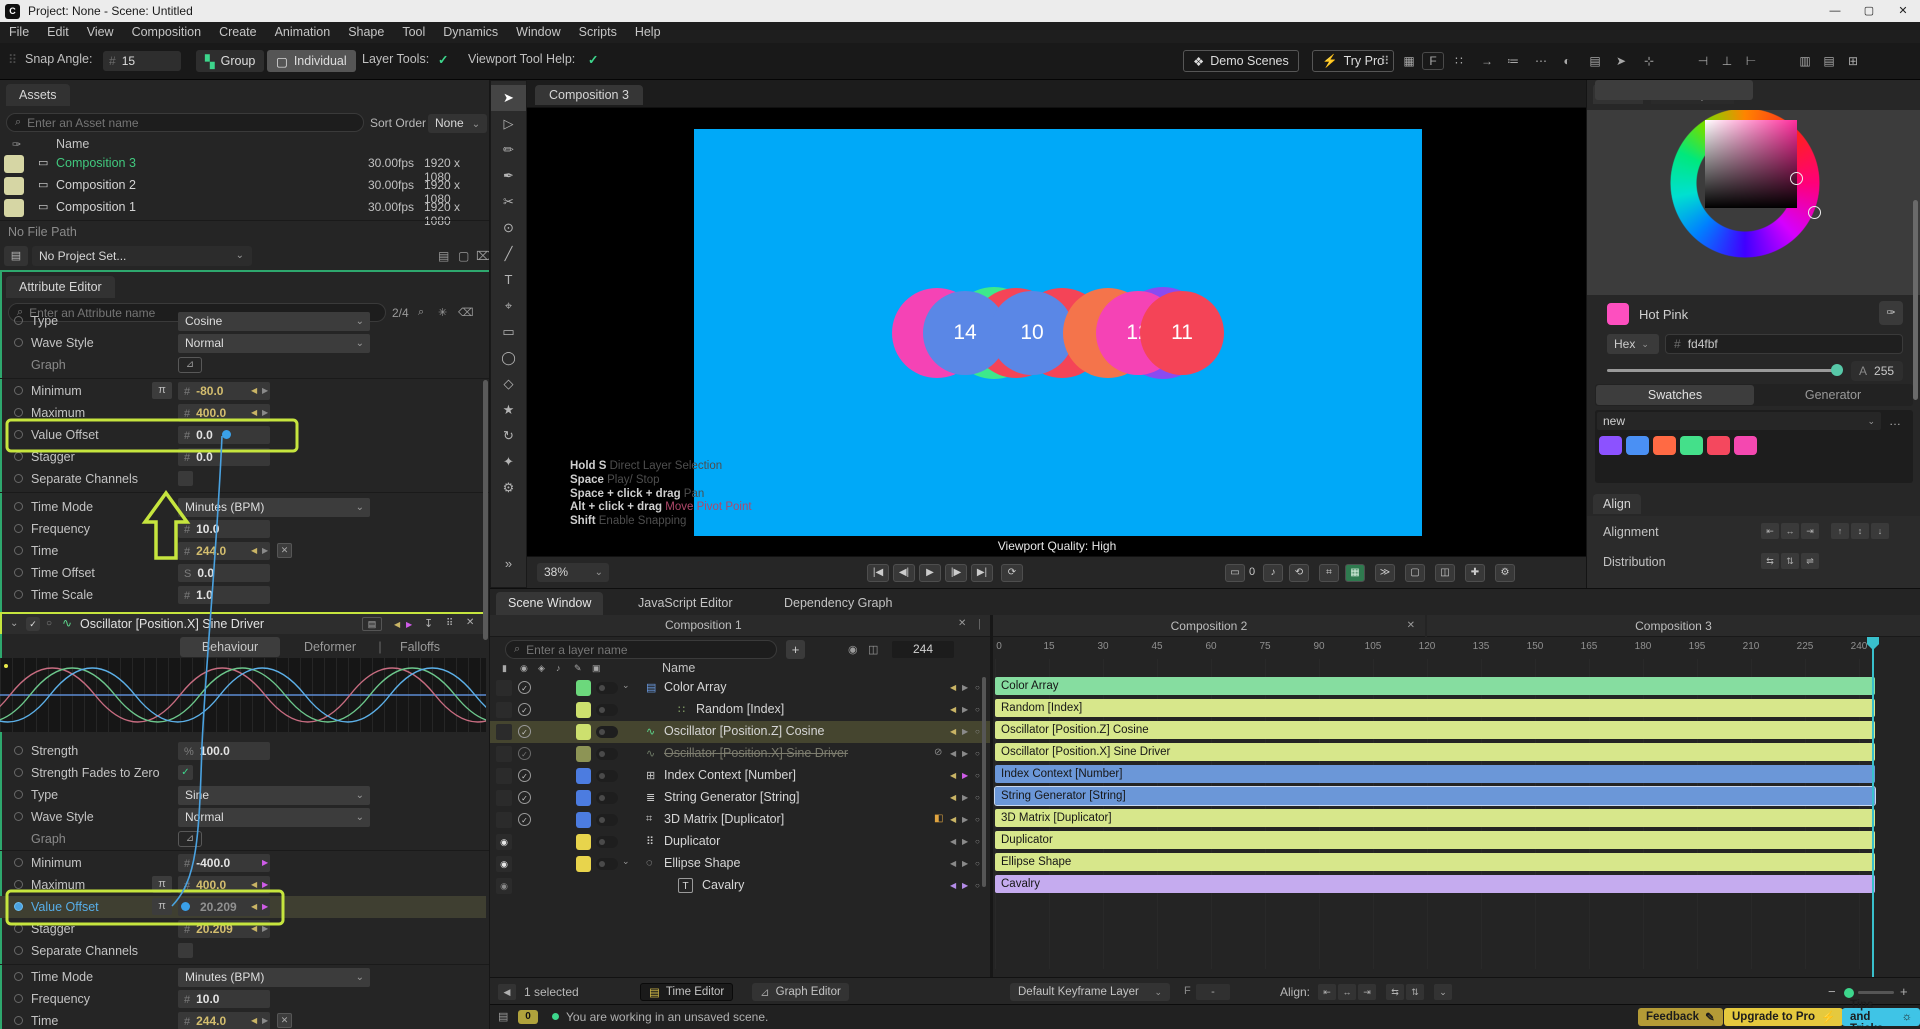  I want to click on solo-radio: ○, so click(49, 623).